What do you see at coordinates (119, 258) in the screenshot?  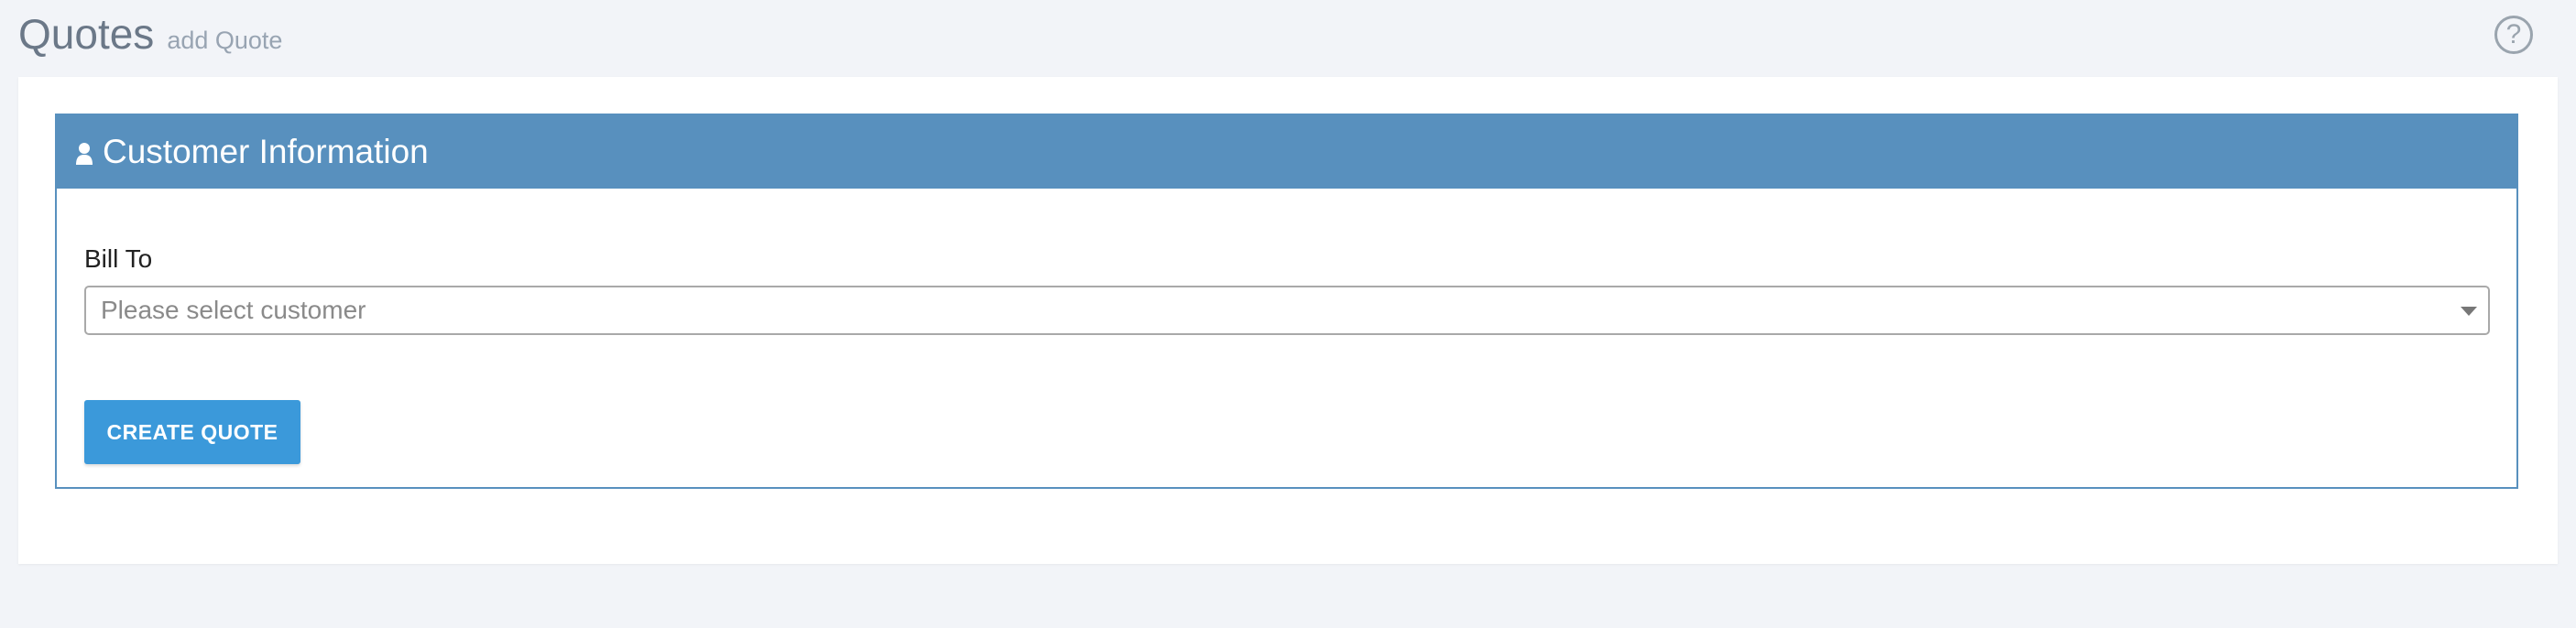 I see `bill-to-label: Bill To` at bounding box center [119, 258].